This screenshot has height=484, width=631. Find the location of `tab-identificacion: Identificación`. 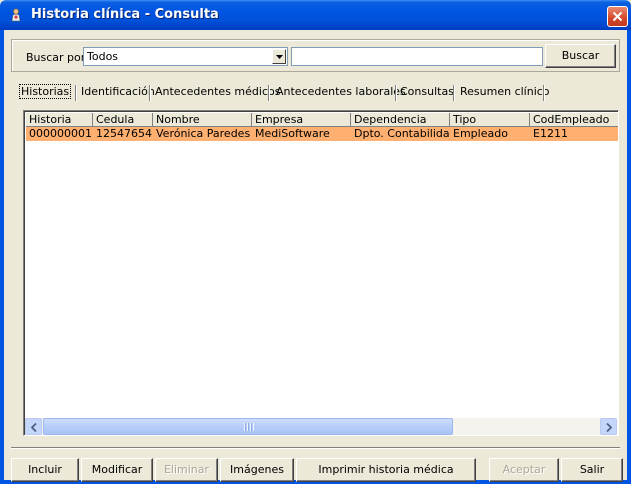

tab-identificacion: Identificación is located at coordinates (118, 93).